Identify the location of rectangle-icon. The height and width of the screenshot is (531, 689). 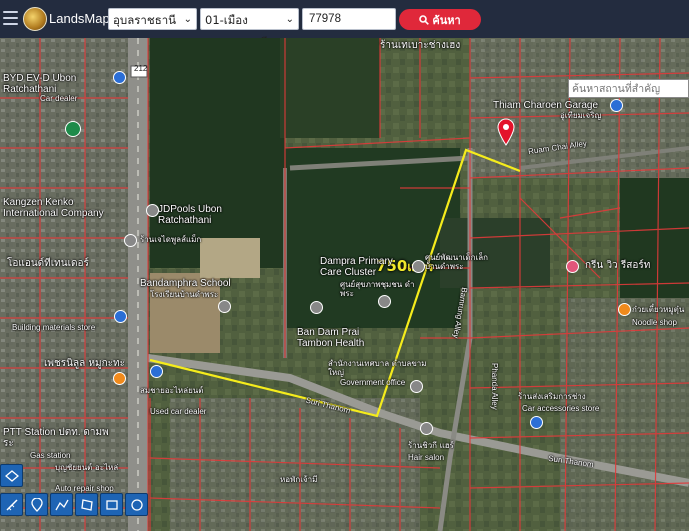
(111, 504).